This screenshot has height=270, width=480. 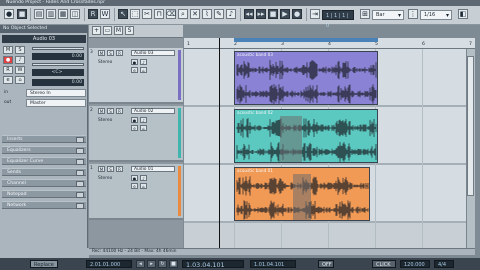 I want to click on erase-tool-icon: ⌫, so click(x=171, y=14).